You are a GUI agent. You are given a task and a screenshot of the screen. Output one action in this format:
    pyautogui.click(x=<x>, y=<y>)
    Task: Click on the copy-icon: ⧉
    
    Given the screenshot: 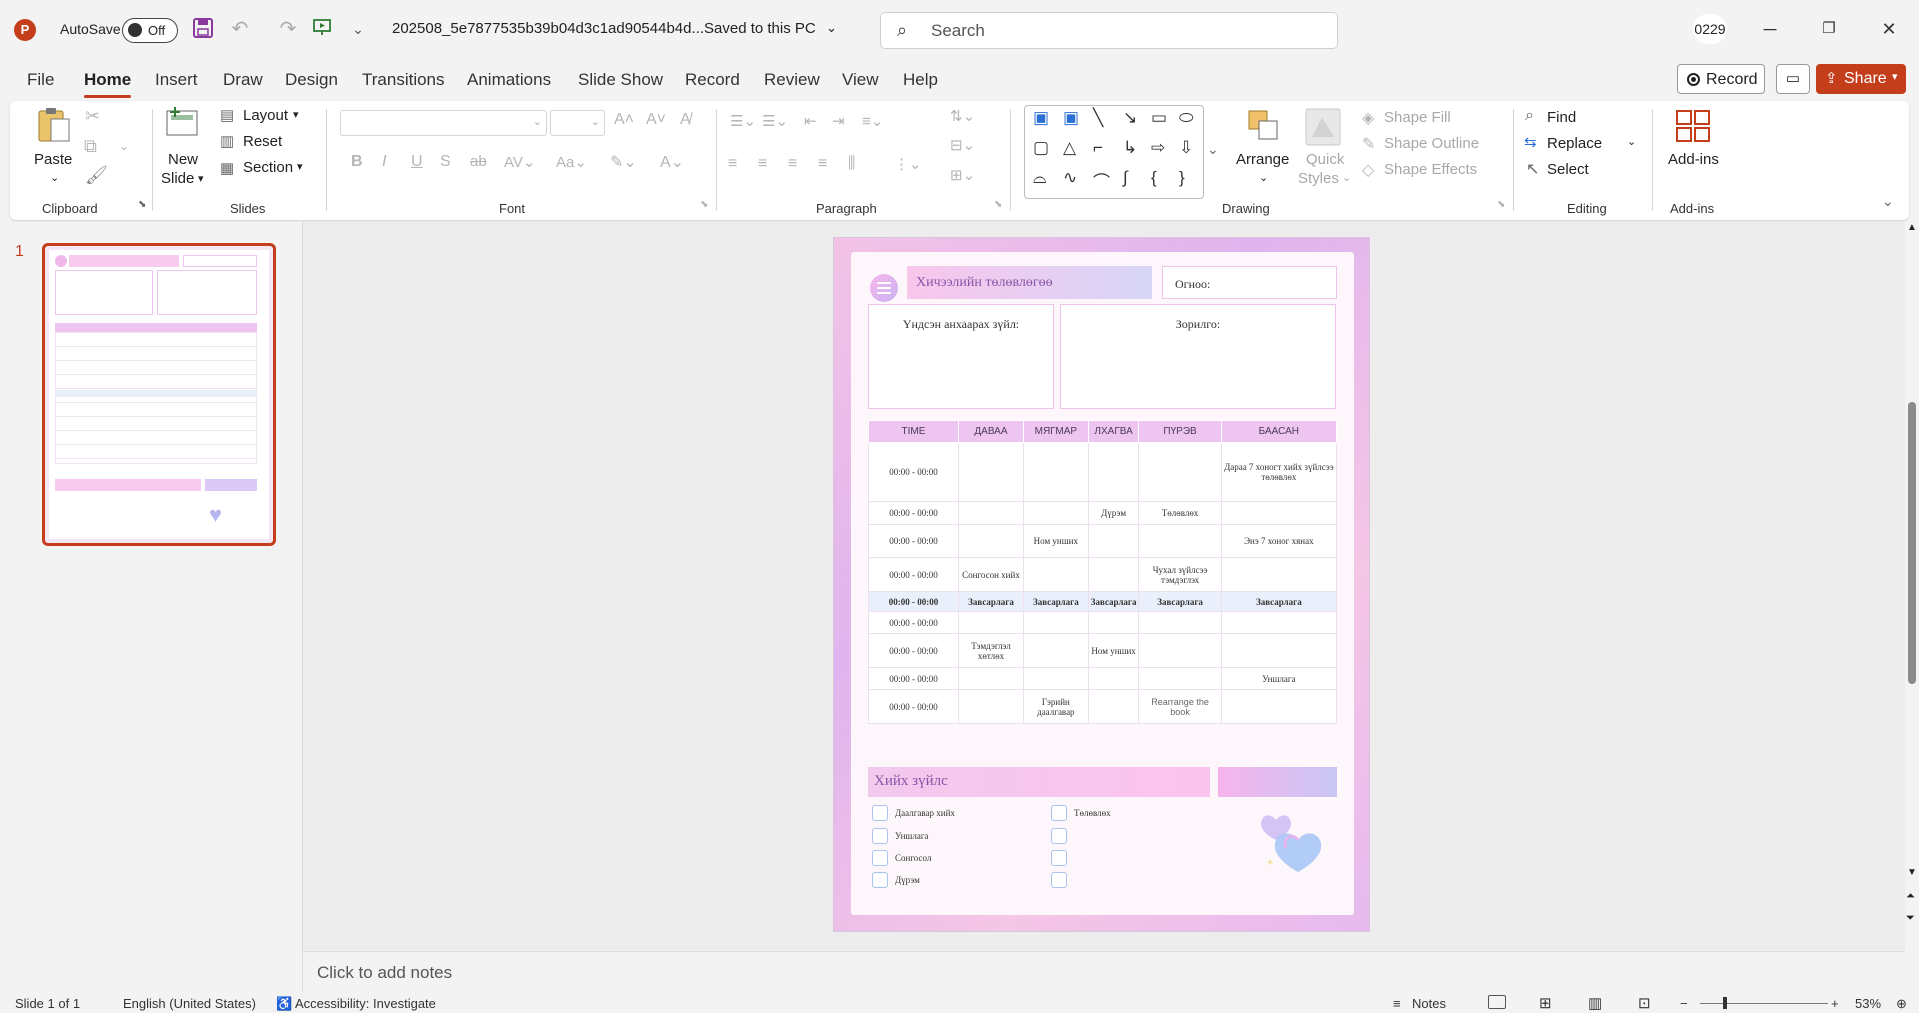 What is the action you would take?
    pyautogui.click(x=90, y=146)
    